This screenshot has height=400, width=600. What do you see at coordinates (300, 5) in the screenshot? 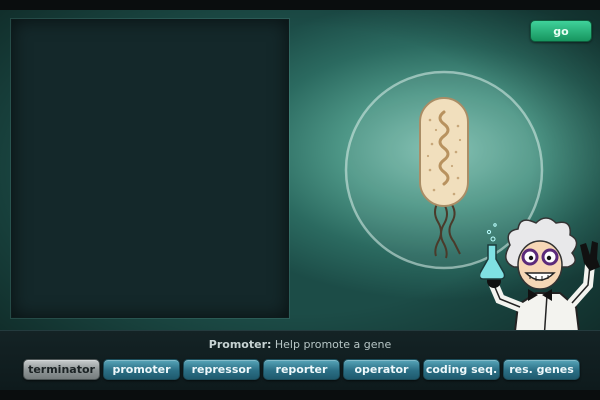
I see `top-border` at bounding box center [300, 5].